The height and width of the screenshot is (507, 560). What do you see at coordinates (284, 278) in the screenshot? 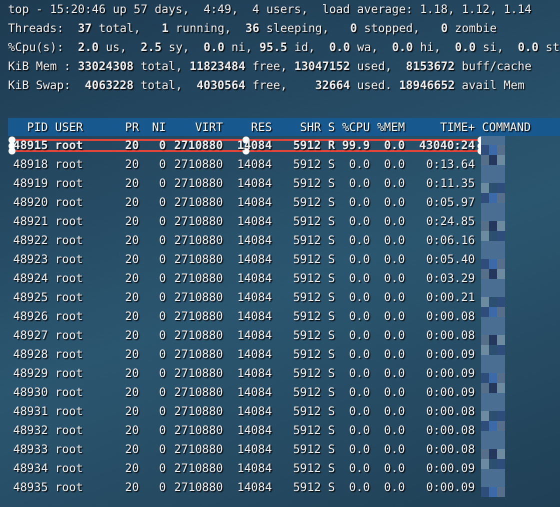
I see `process-row: 48924 root 20 0 2710880 14084 5912 S 0.0 0.0 0:03.29` at bounding box center [284, 278].